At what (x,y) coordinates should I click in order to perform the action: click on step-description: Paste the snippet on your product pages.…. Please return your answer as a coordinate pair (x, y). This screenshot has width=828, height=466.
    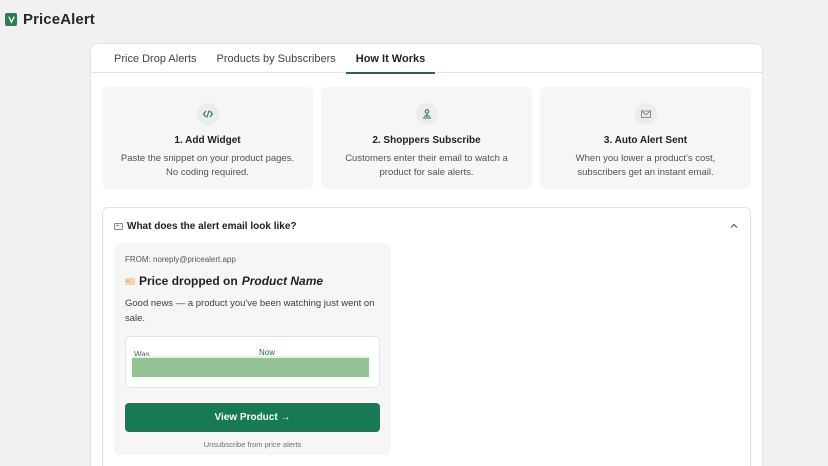
    Looking at the image, I should click on (207, 165).